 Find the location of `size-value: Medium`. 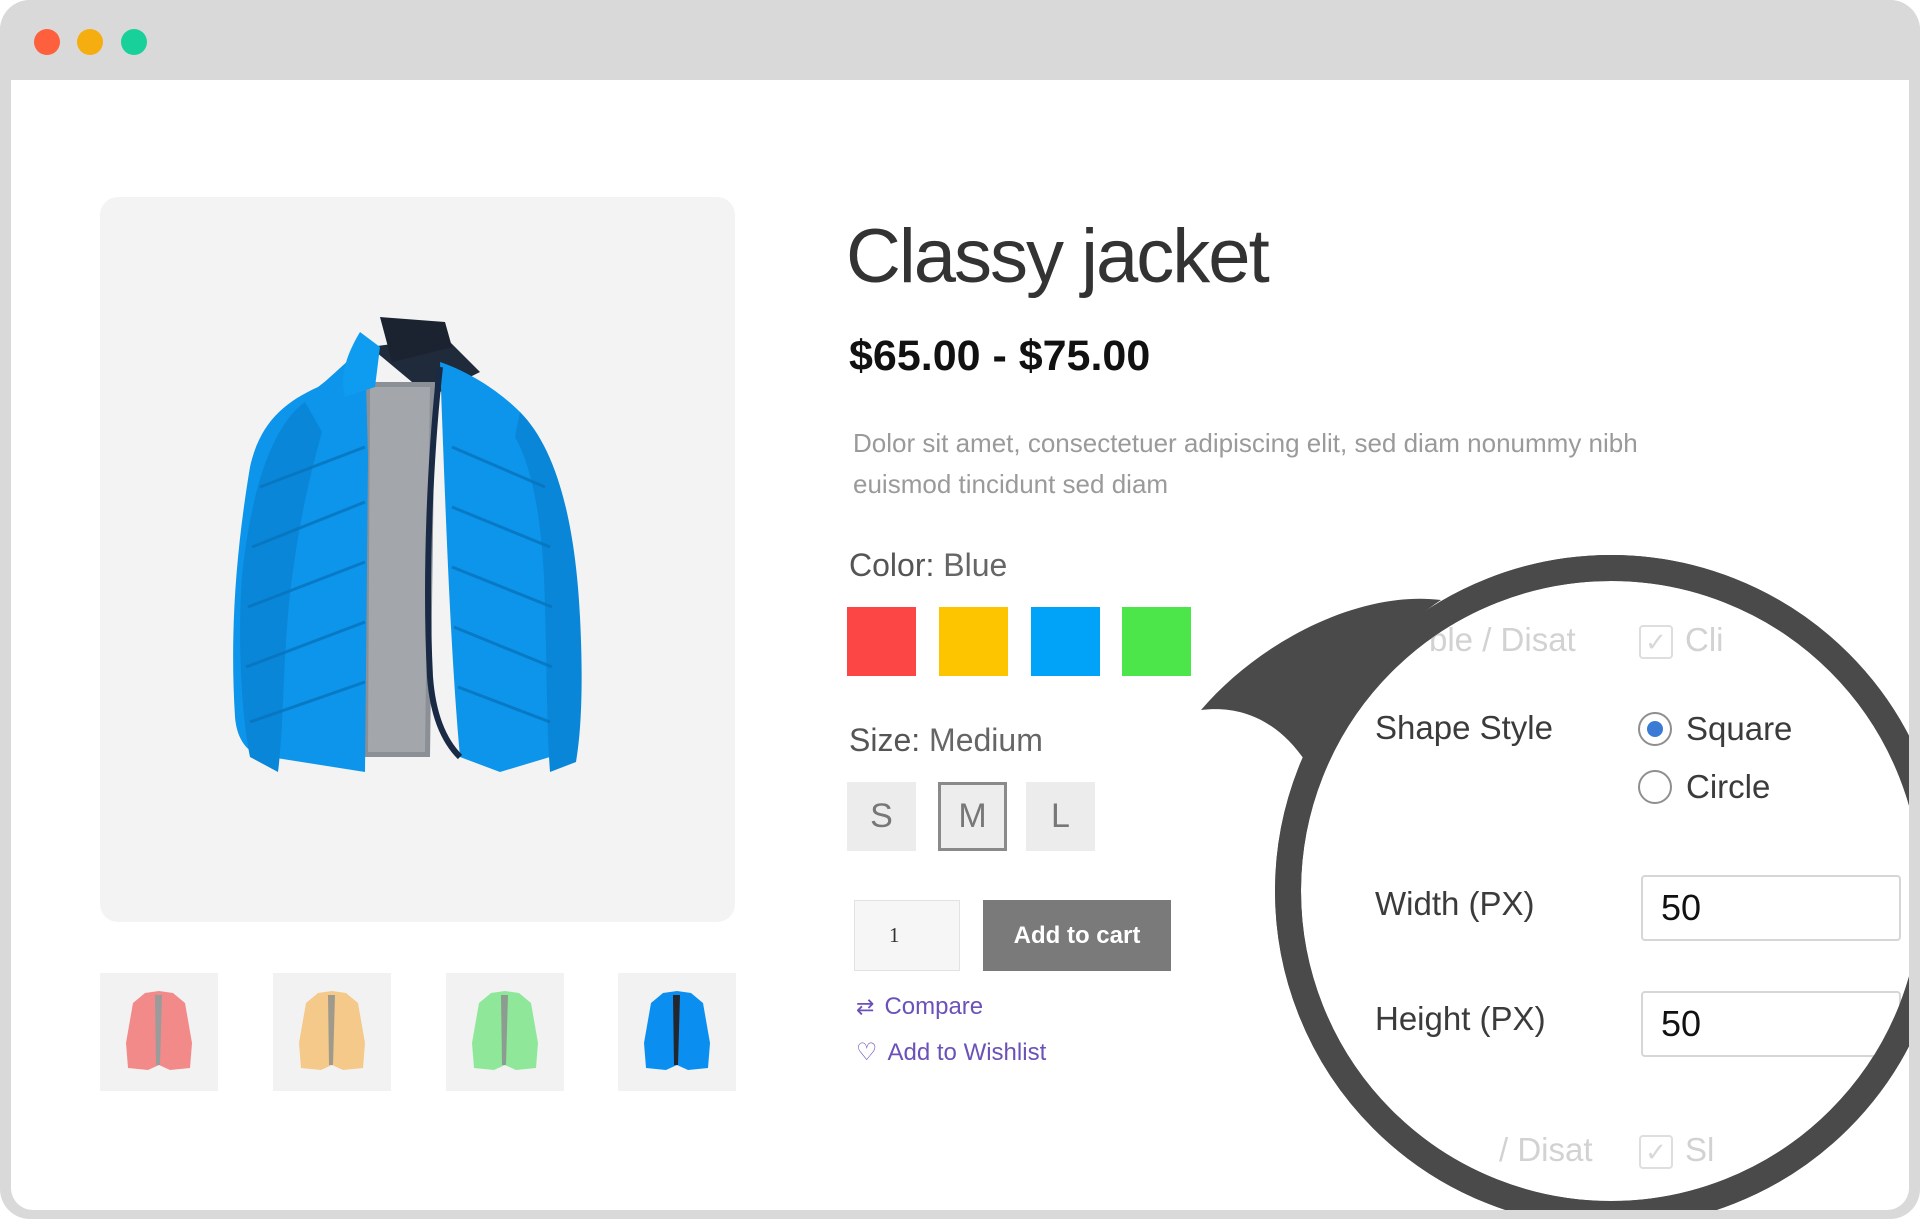

size-value: Medium is located at coordinates (986, 740).